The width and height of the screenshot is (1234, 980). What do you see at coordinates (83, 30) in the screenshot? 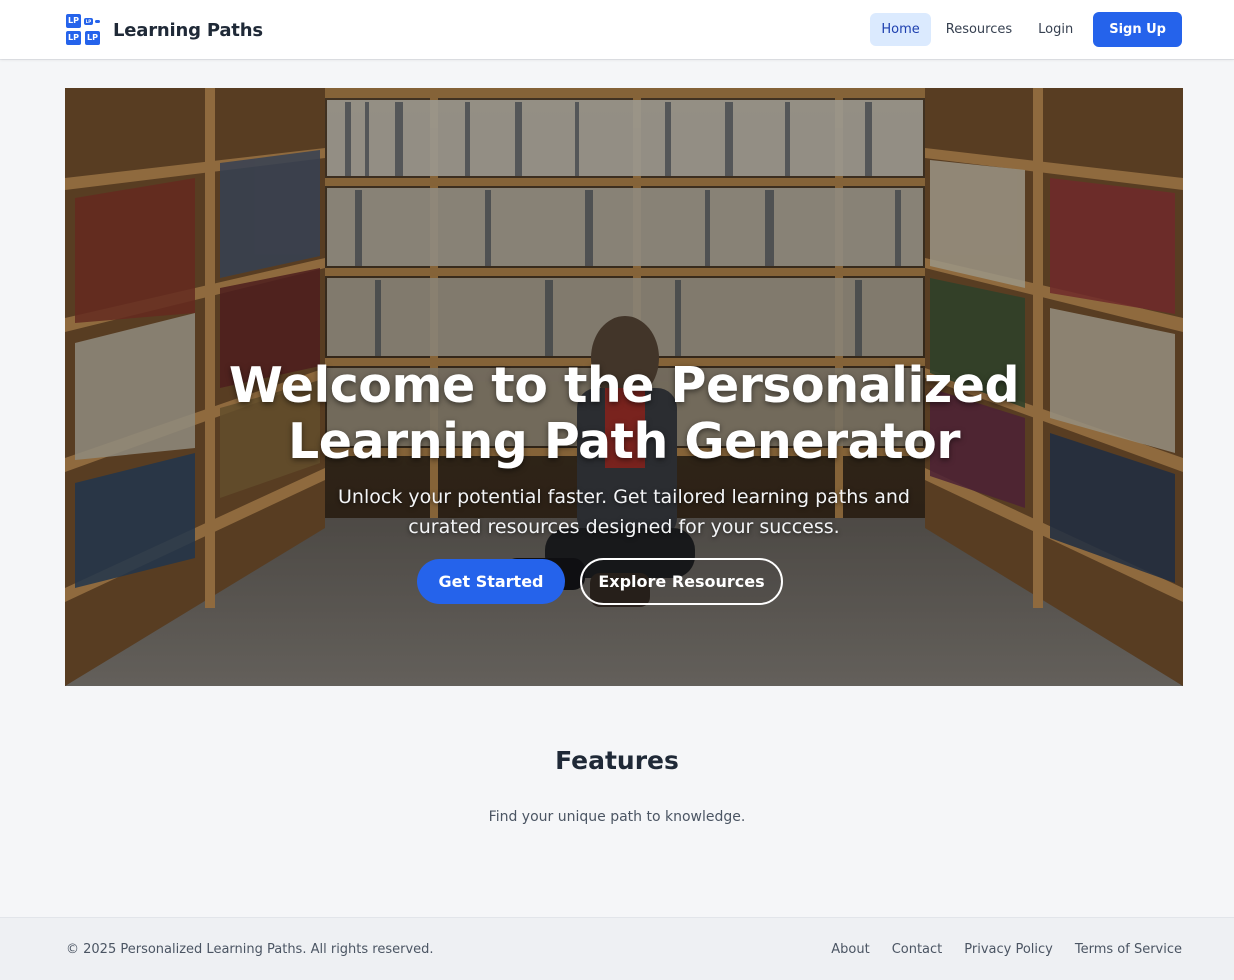
I see `lp-logo-icon: LP LP LP LP` at bounding box center [83, 30].